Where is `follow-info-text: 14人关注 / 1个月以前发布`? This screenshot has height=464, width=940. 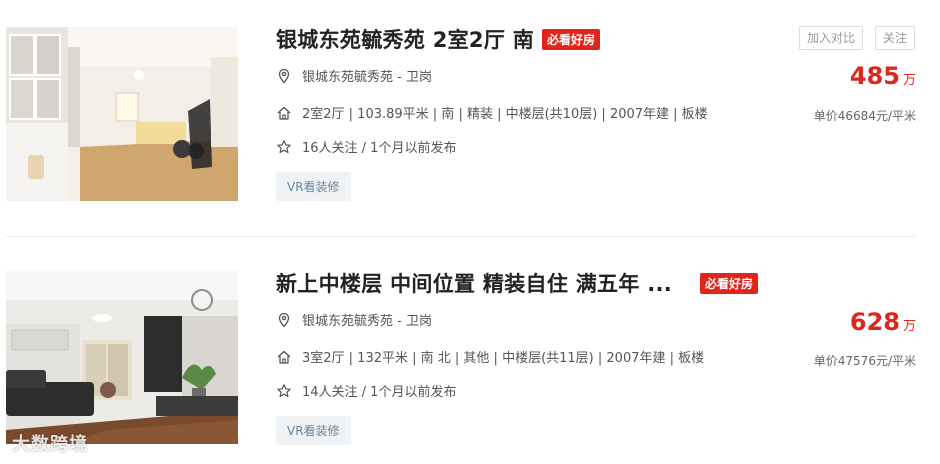 follow-info-text: 14人关注 / 1个月以前发布 is located at coordinates (379, 392).